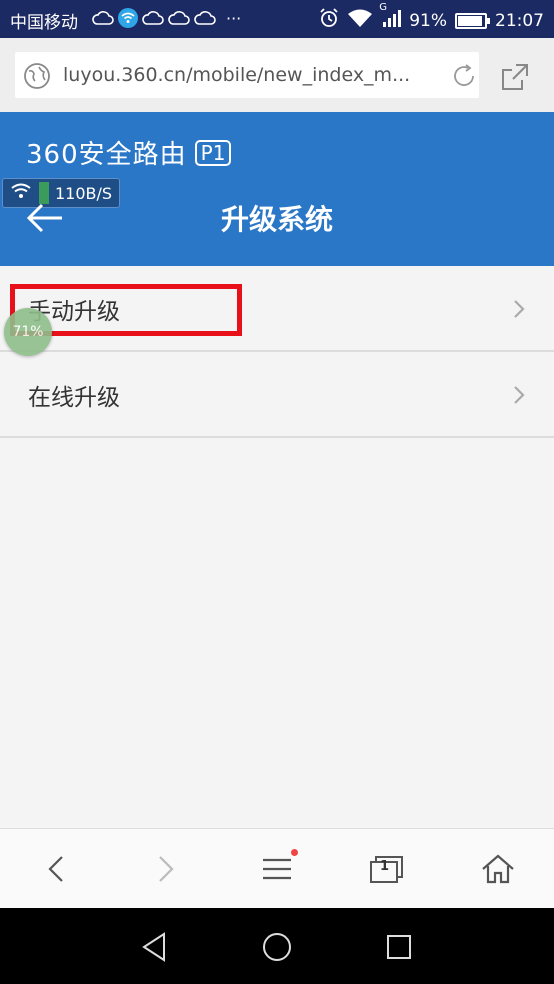  I want to click on menu-item-manual-upgrade: 手动升级, so click(277, 309).